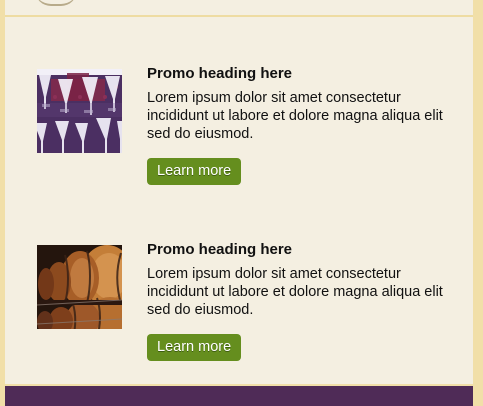 The image size is (483, 406). What do you see at coordinates (239, 396) in the screenshot?
I see `footer-band` at bounding box center [239, 396].